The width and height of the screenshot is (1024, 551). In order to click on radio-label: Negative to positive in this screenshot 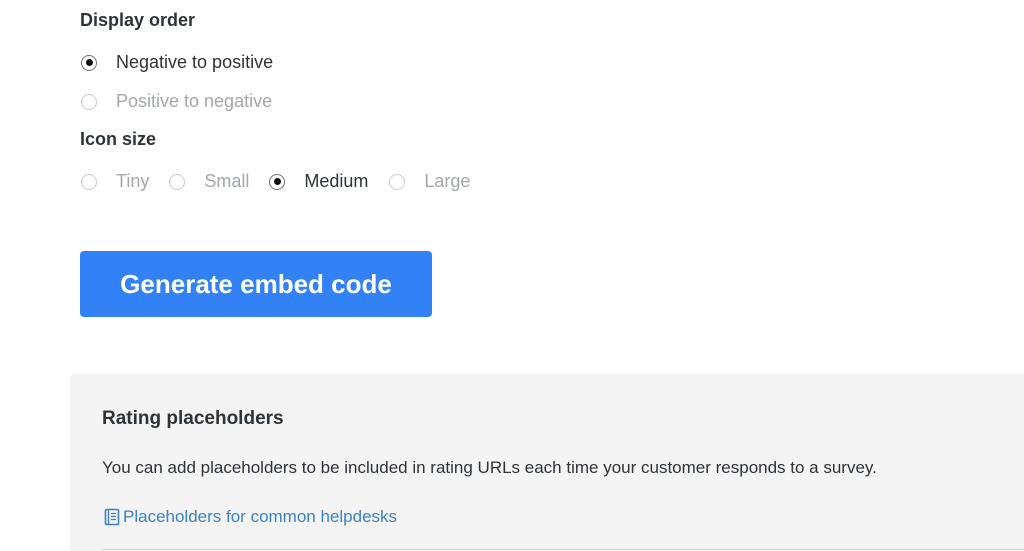, I will do `click(195, 62)`.